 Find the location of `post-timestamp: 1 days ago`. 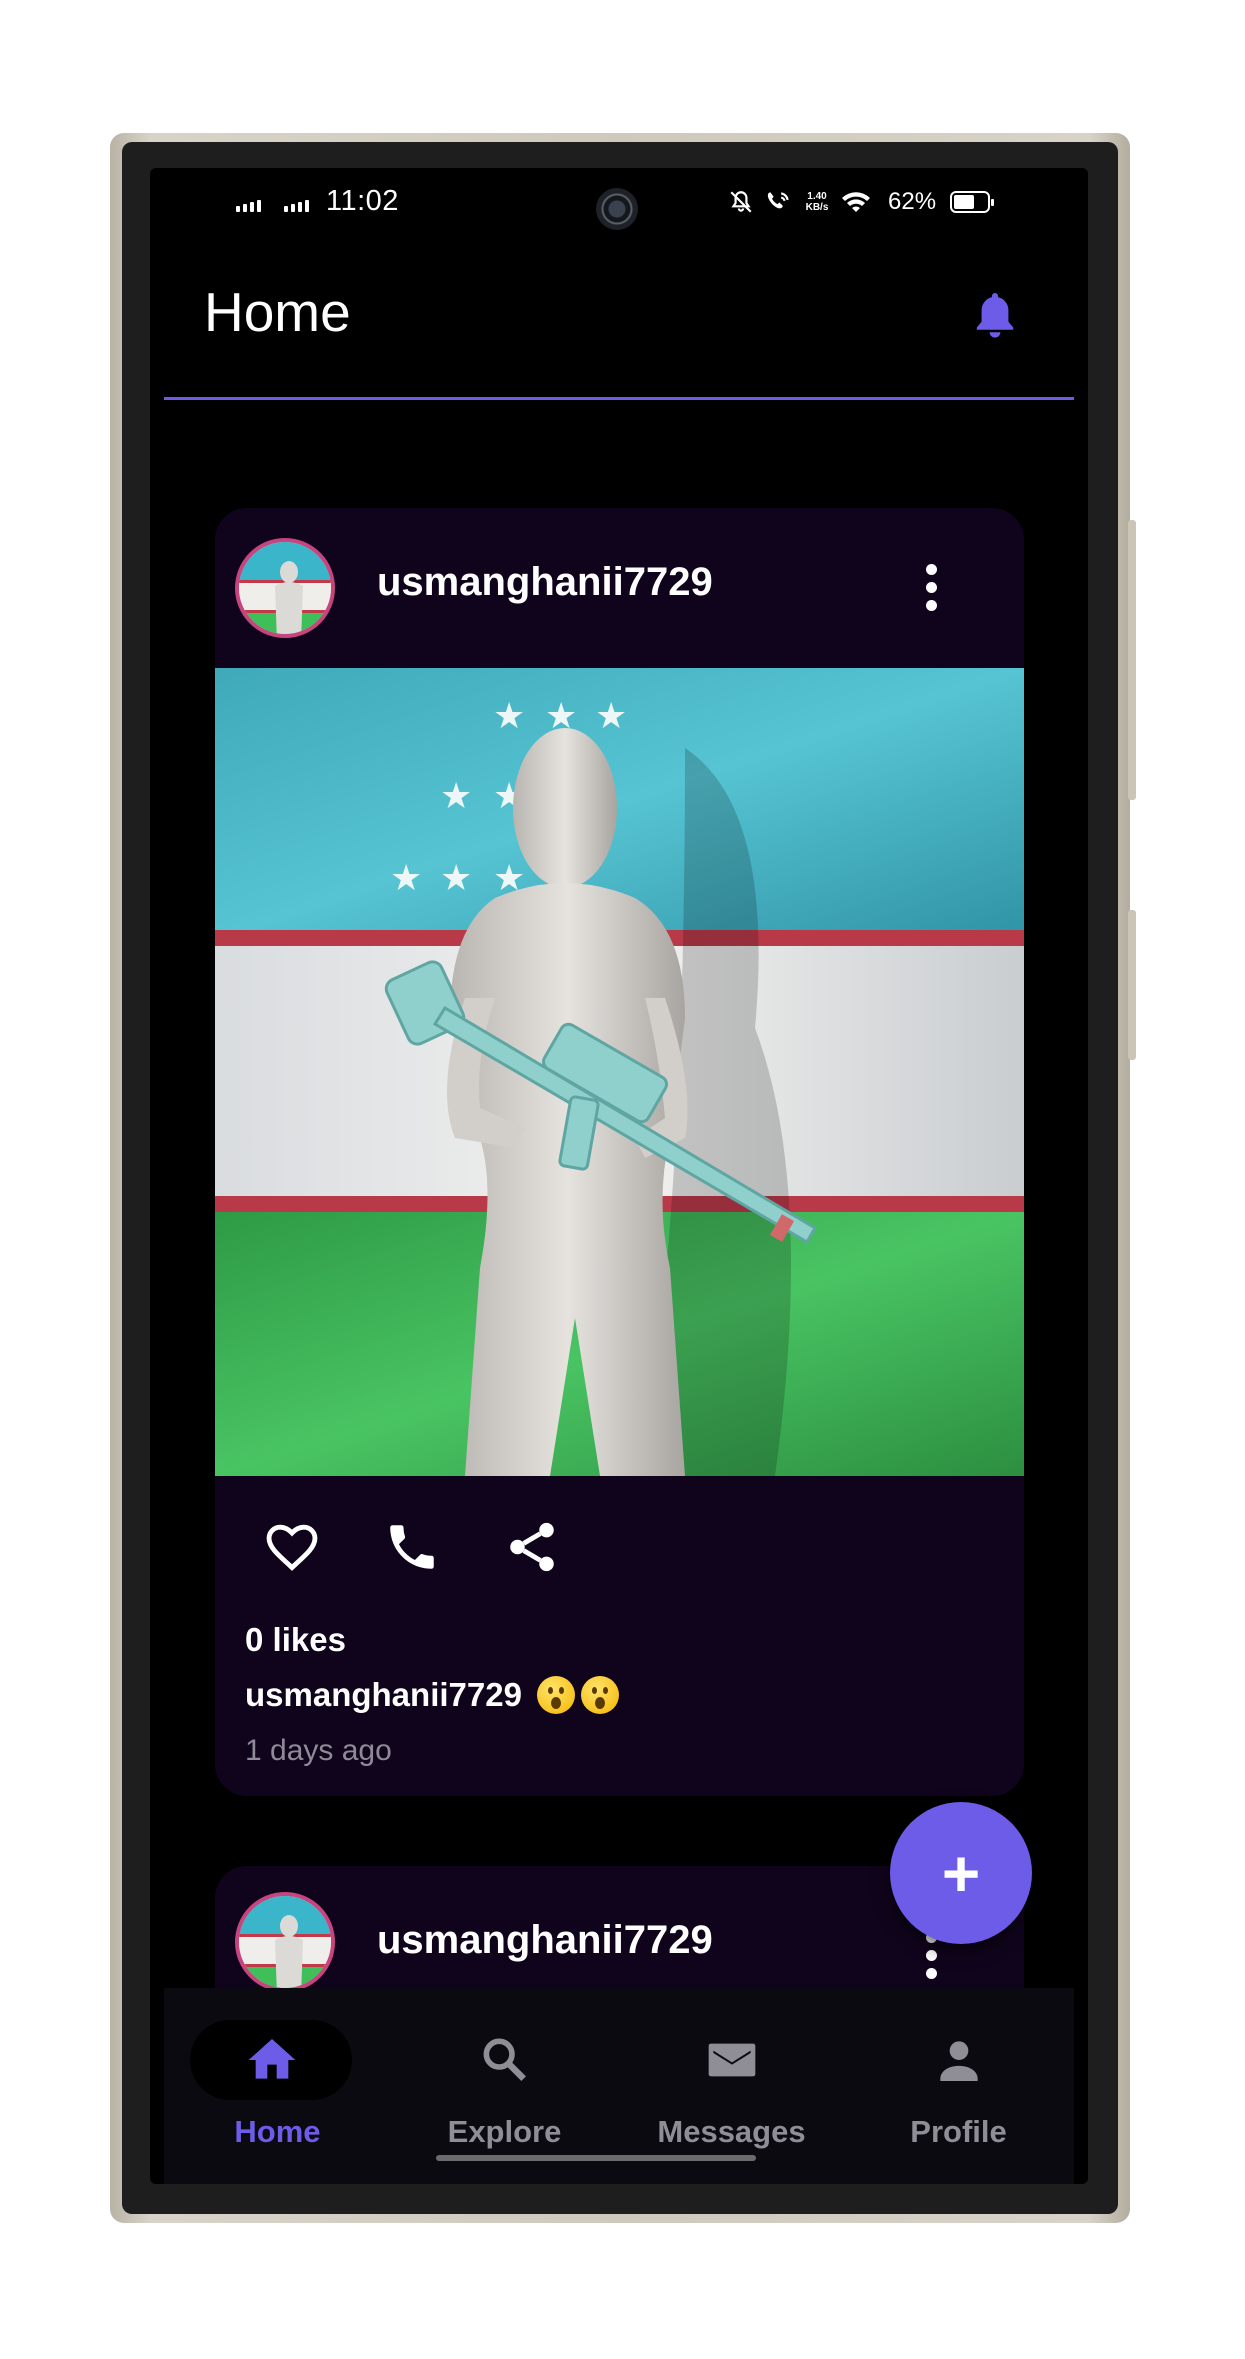

post-timestamp: 1 days ago is located at coordinates (318, 1750).